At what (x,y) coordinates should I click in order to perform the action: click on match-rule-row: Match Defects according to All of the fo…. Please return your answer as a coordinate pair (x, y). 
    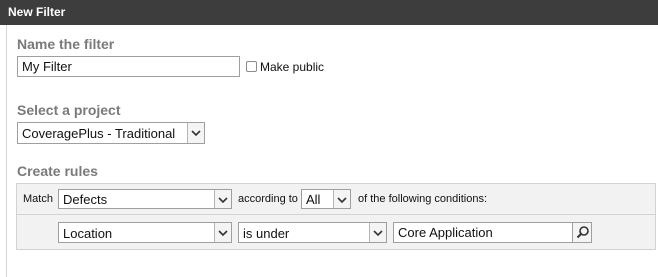
    Looking at the image, I should click on (336, 199).